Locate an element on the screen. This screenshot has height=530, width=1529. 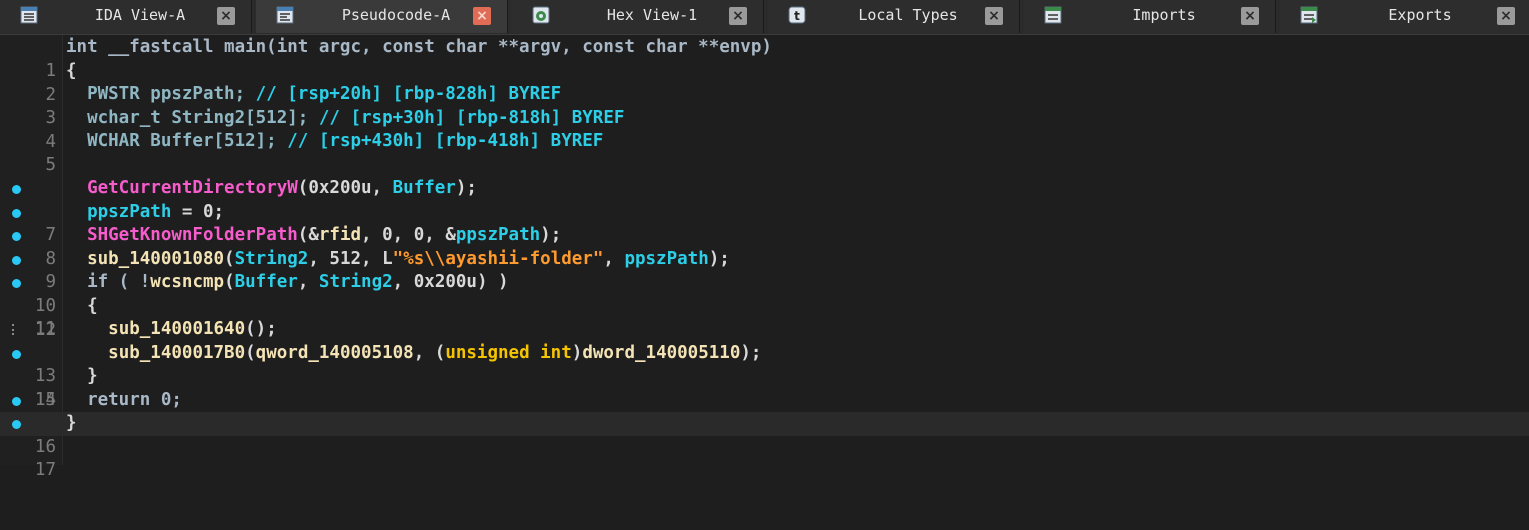
imports-icon is located at coordinates (1053, 15).